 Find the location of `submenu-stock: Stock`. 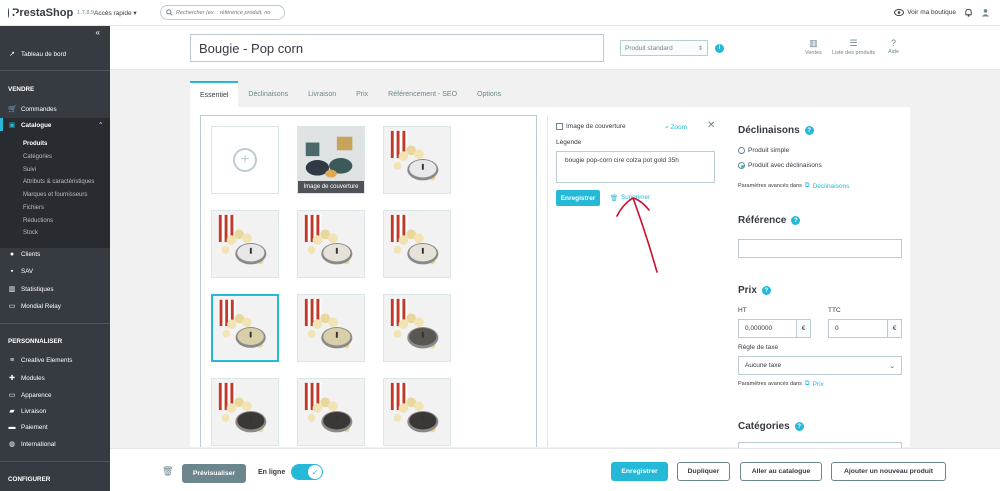

submenu-stock: Stock is located at coordinates (30, 233).